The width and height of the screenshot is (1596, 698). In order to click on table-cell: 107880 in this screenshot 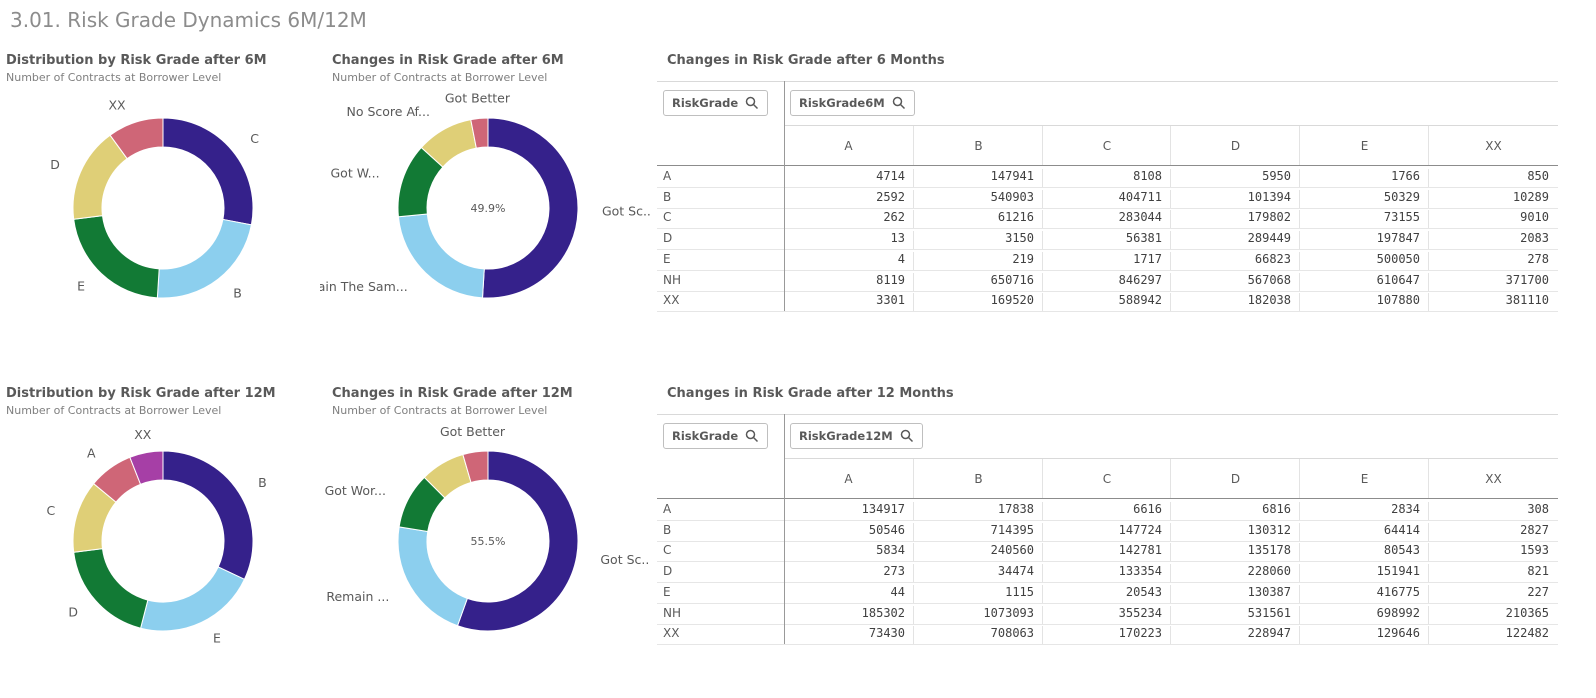, I will do `click(1363, 302)`.